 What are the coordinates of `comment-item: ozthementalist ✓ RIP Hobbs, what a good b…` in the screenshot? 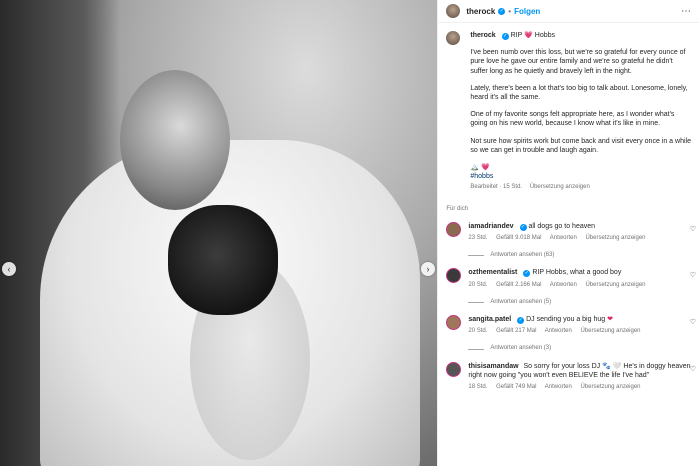 It's located at (571, 278).